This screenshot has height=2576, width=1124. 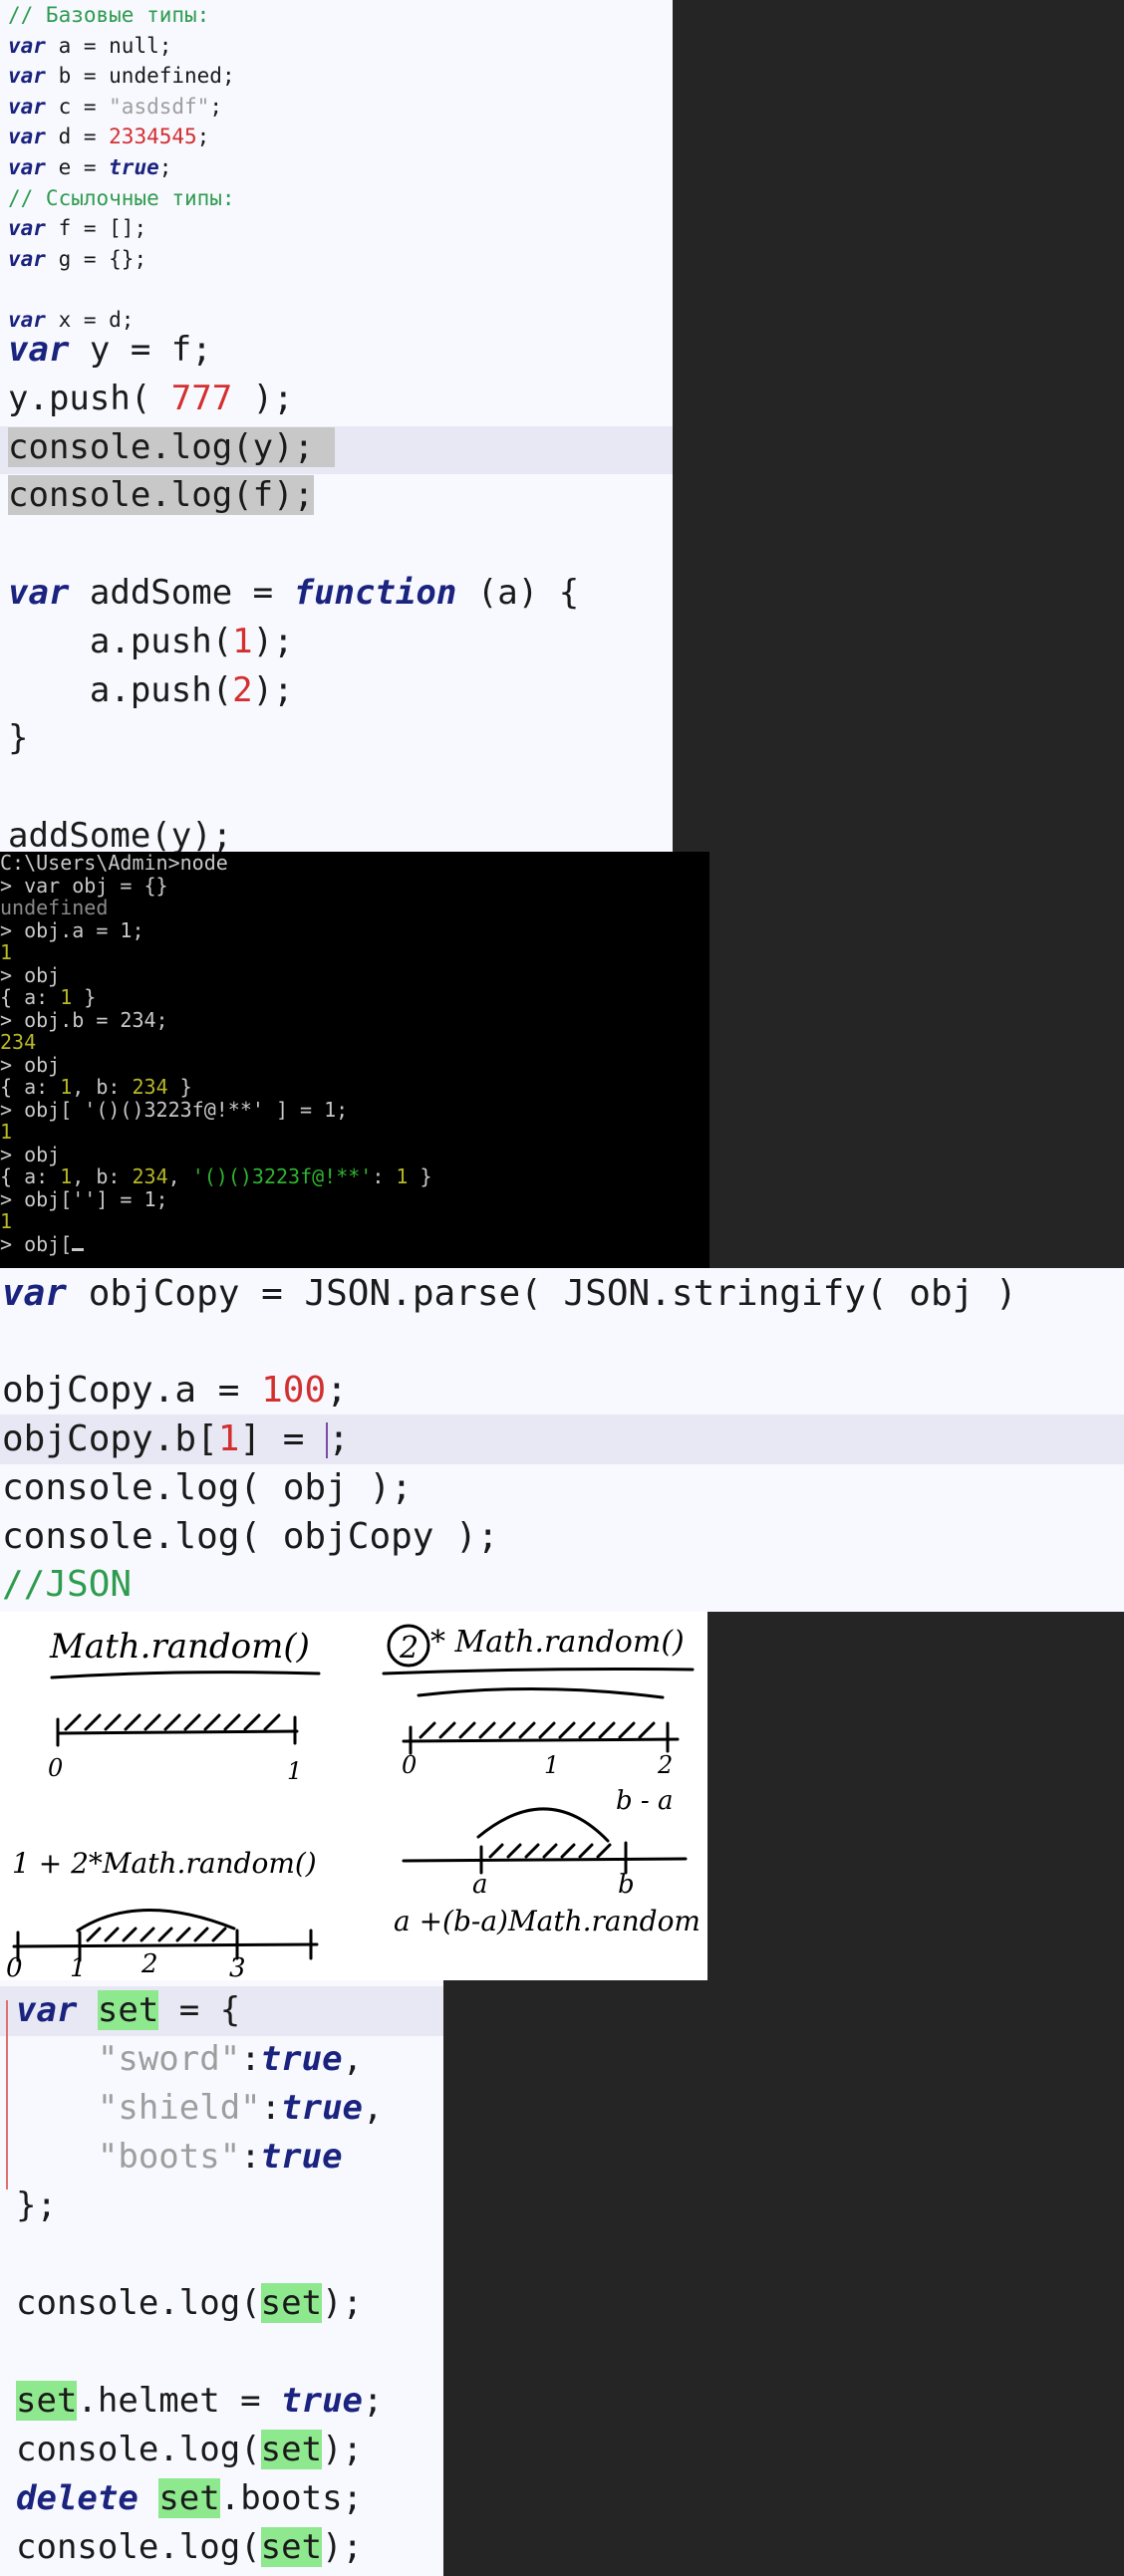 I want to click on code-token: a = null;, so click(x=109, y=45).